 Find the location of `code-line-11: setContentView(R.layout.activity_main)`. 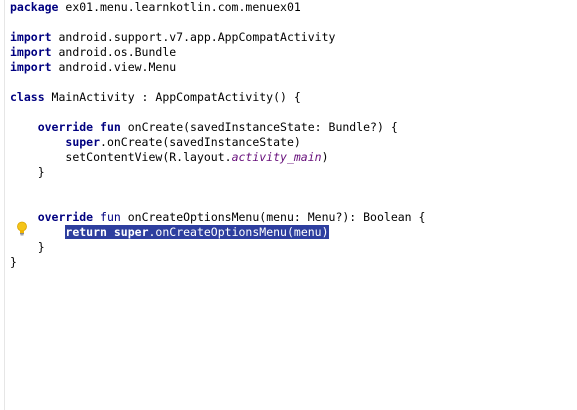

code-line-11: setContentView(R.layout.activity_main) is located at coordinates (293, 157).